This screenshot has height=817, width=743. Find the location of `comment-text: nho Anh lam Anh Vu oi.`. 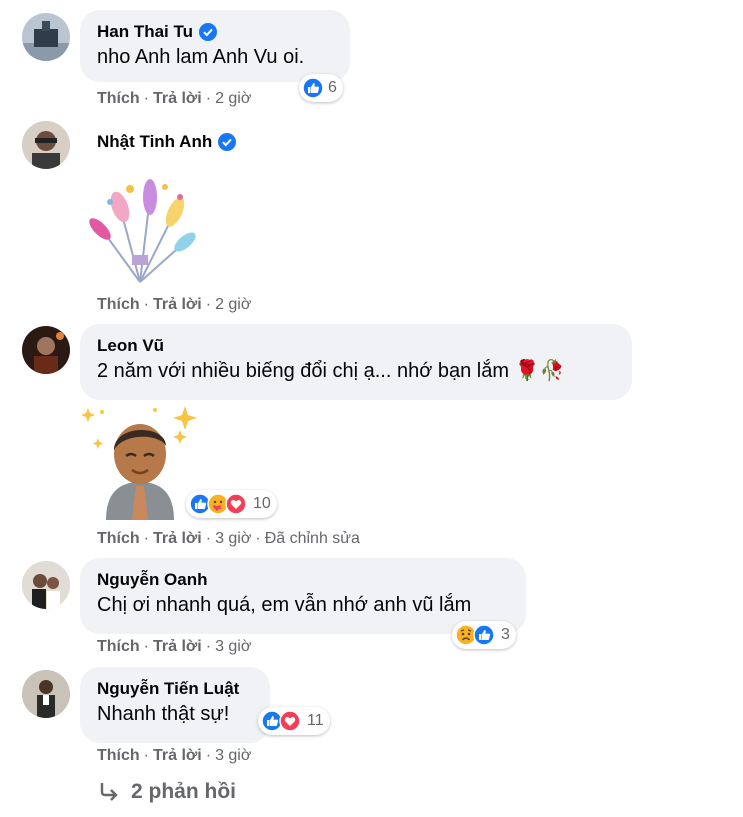

comment-text: nho Anh lam Anh Vu oi. is located at coordinates (201, 57).